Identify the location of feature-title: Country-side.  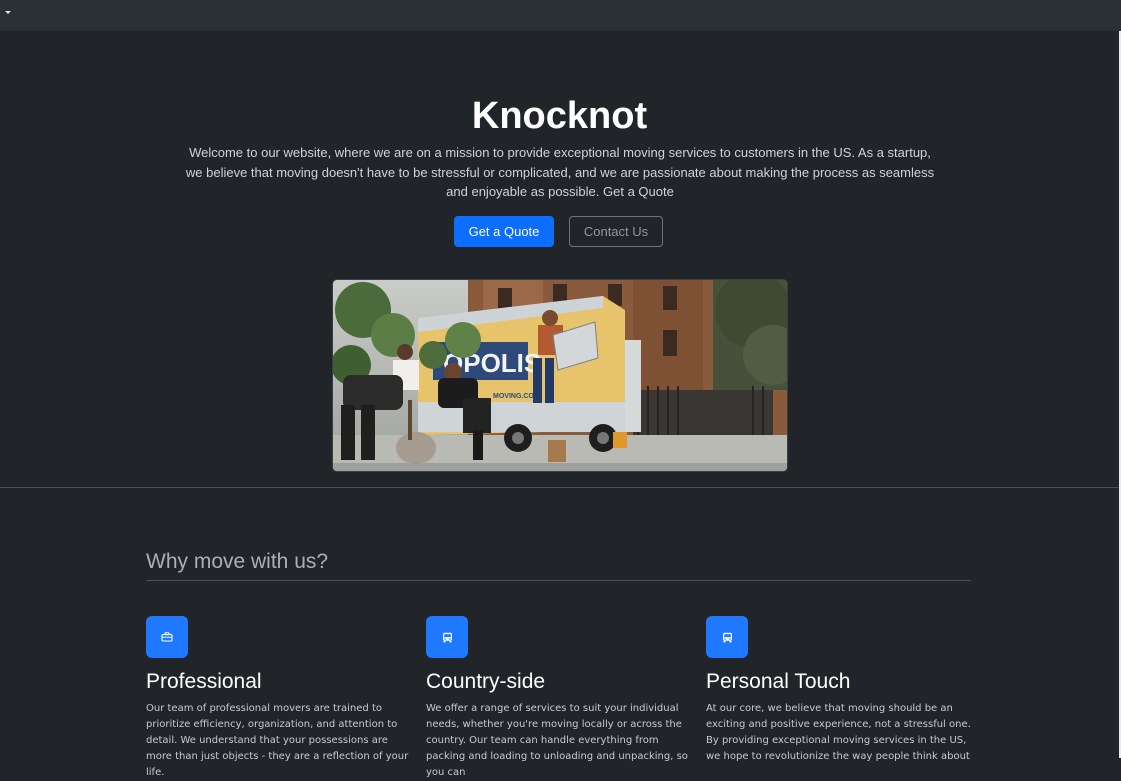
(486, 681).